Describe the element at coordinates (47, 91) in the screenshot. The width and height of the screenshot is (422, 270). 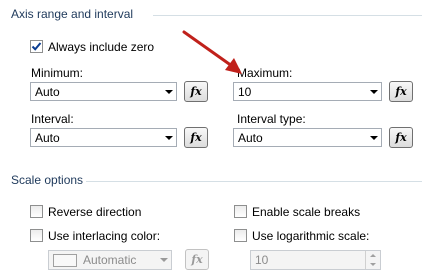
I see `minimum-value: Auto` at that location.